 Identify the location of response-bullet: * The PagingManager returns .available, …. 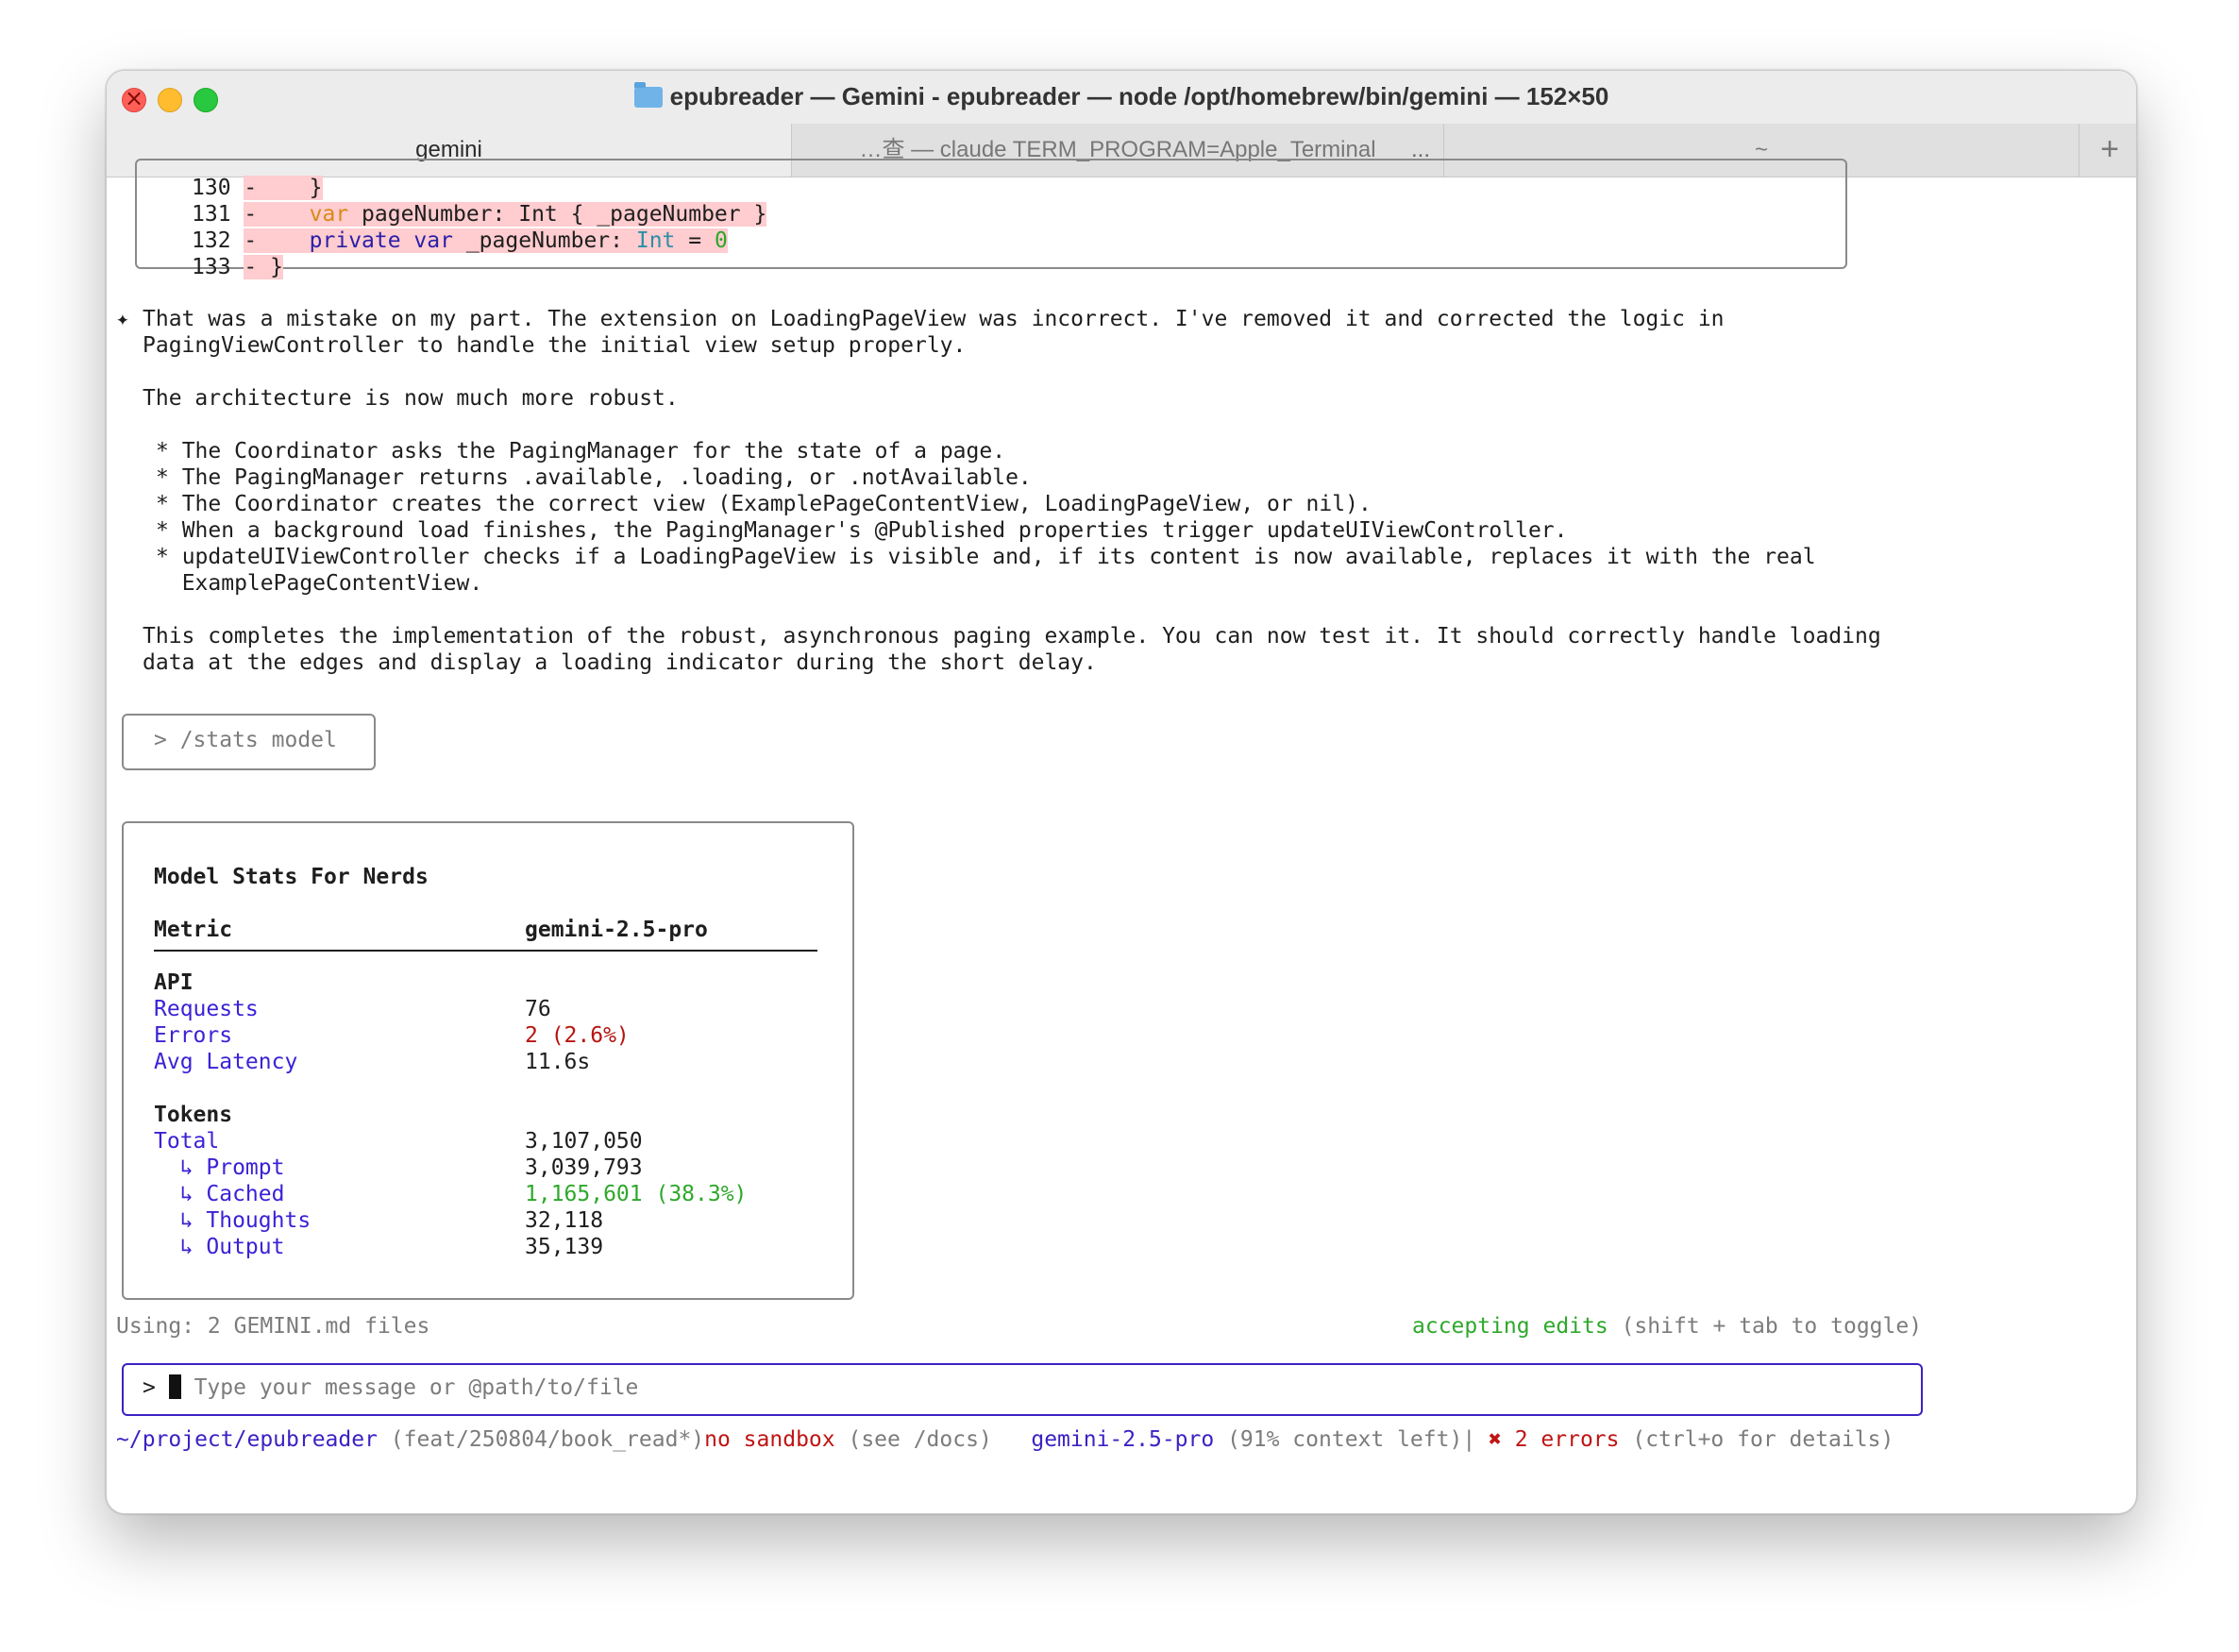
(594, 477).